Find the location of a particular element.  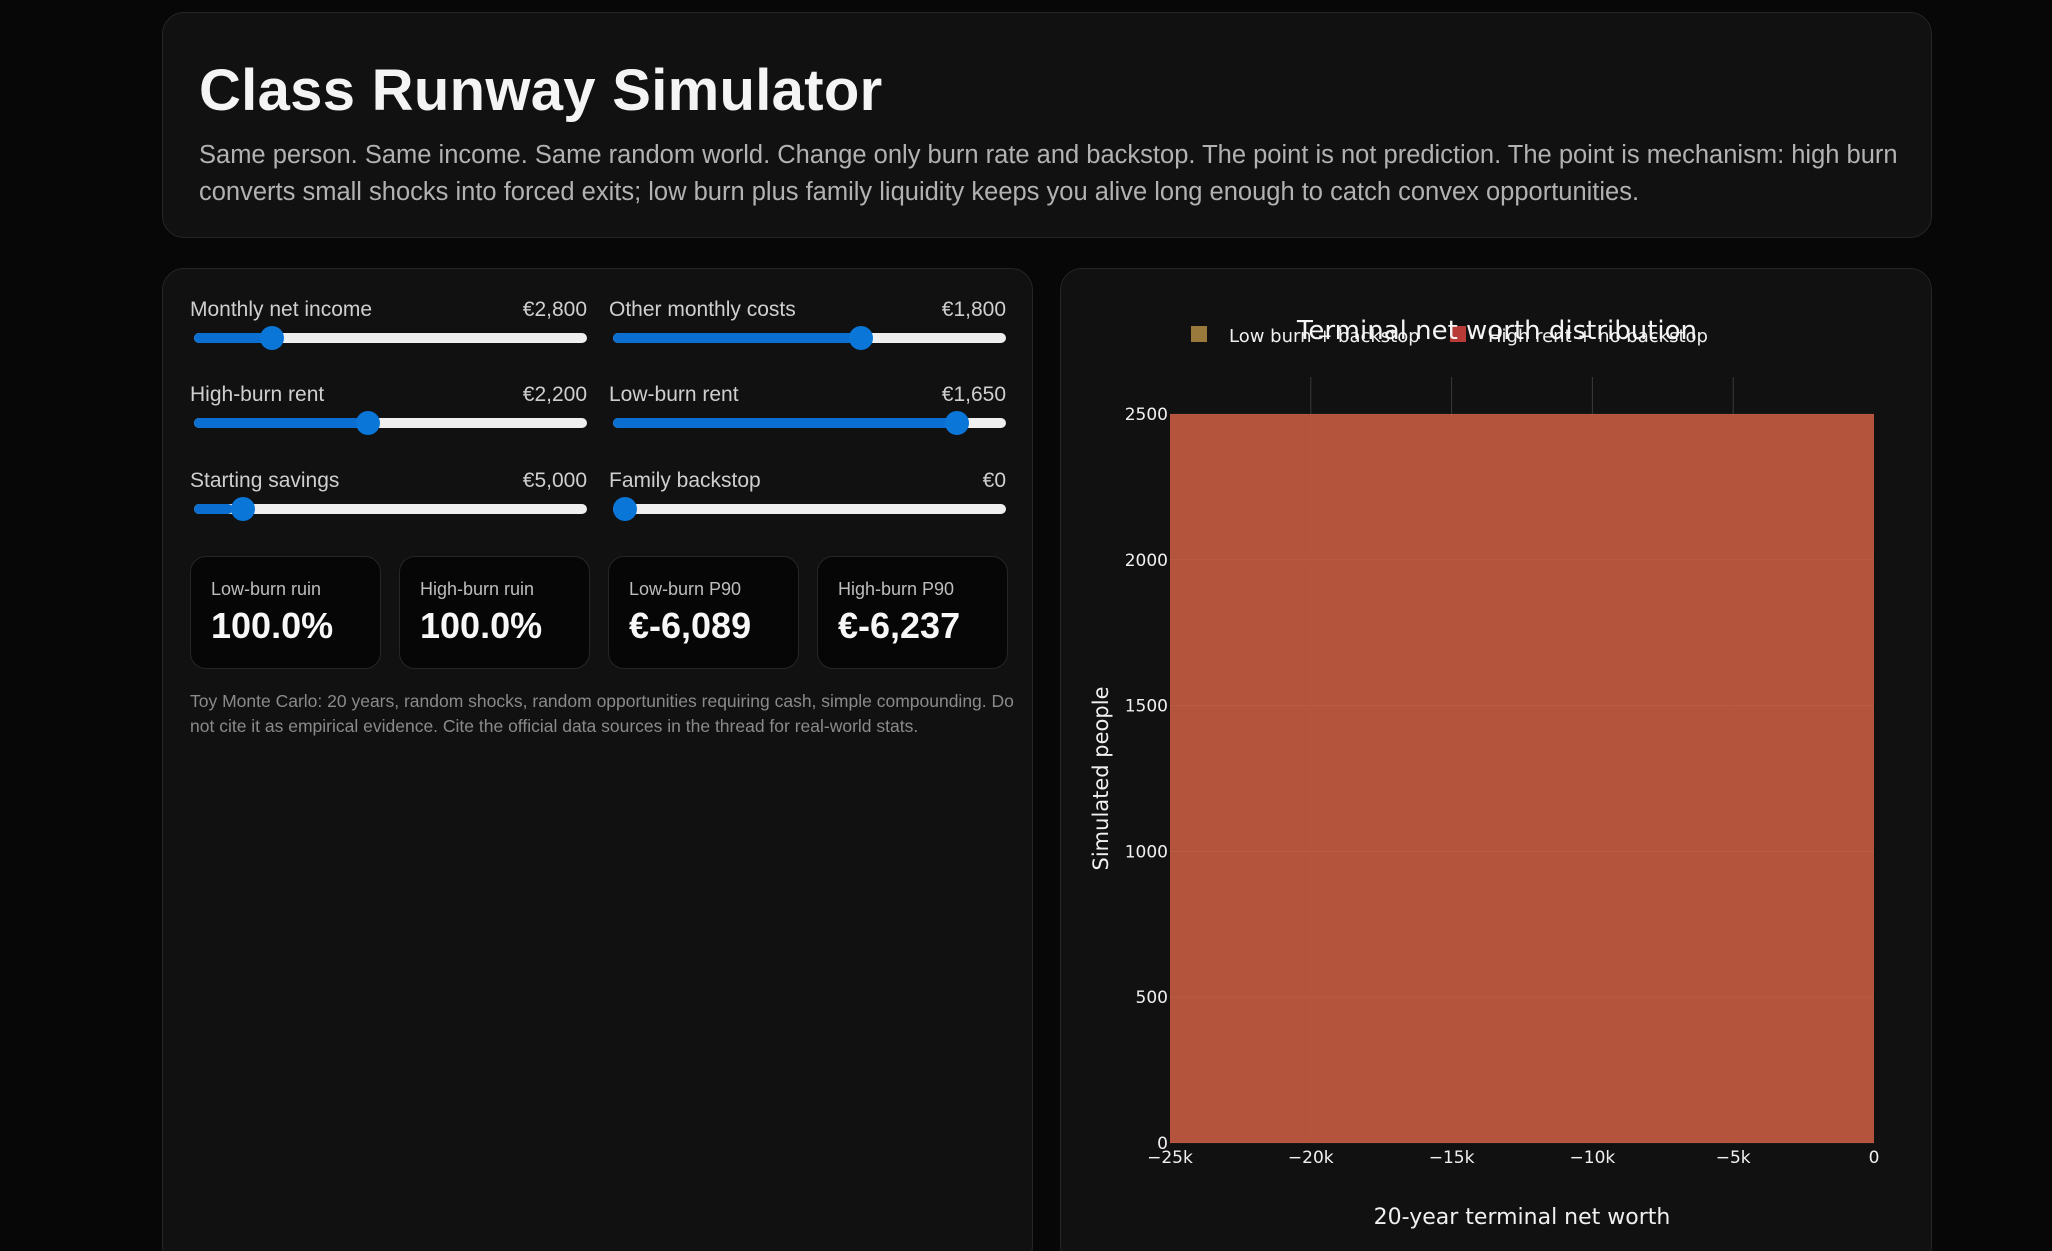

high-burn-rent-slider-group: High-burn rent €2,200 is located at coordinates (388, 413).